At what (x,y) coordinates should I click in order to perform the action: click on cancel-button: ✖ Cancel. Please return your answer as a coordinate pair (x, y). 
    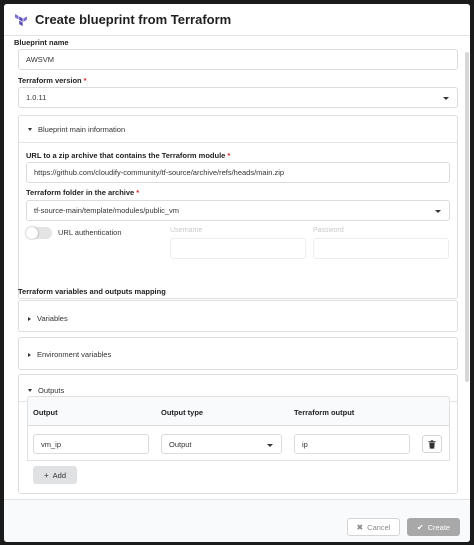
    Looking at the image, I should click on (373, 527).